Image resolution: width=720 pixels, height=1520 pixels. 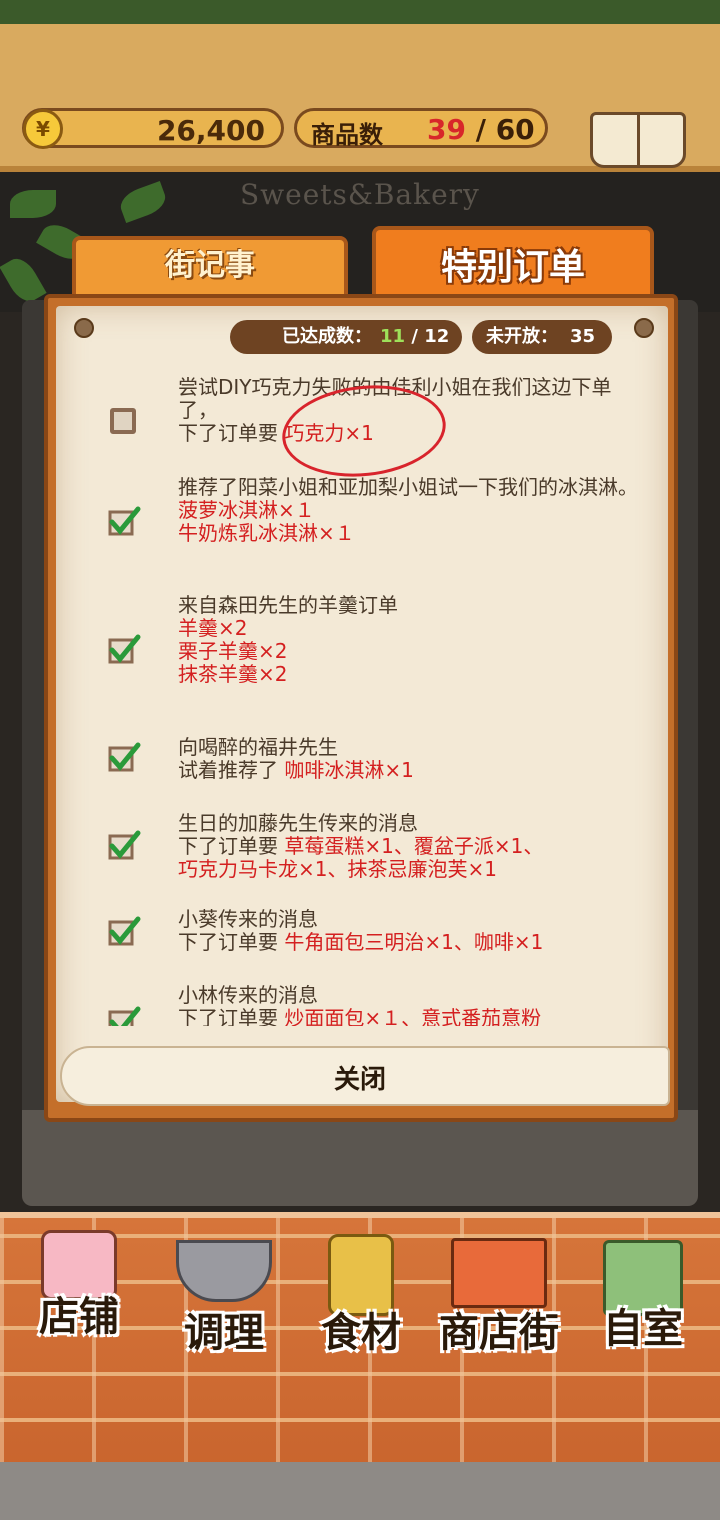 What do you see at coordinates (361, 1300) in the screenshot?
I see `nav-ingredients: 食材` at bounding box center [361, 1300].